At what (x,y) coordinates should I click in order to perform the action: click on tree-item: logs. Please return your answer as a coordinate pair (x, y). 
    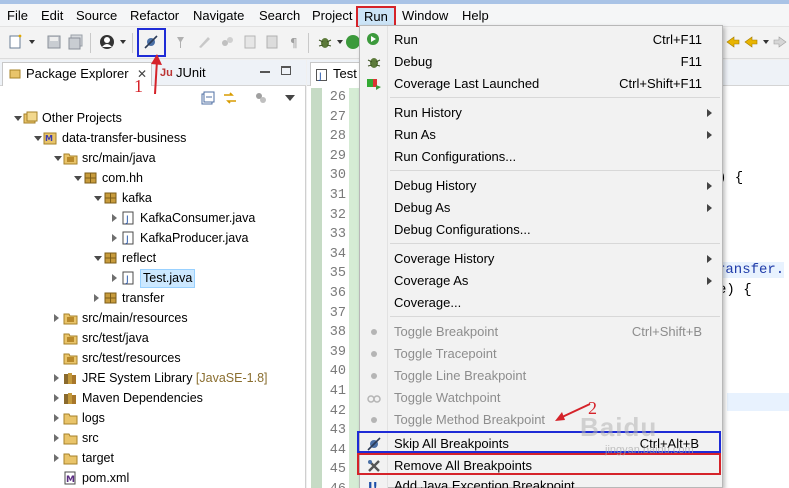
    Looking at the image, I should click on (150, 418).